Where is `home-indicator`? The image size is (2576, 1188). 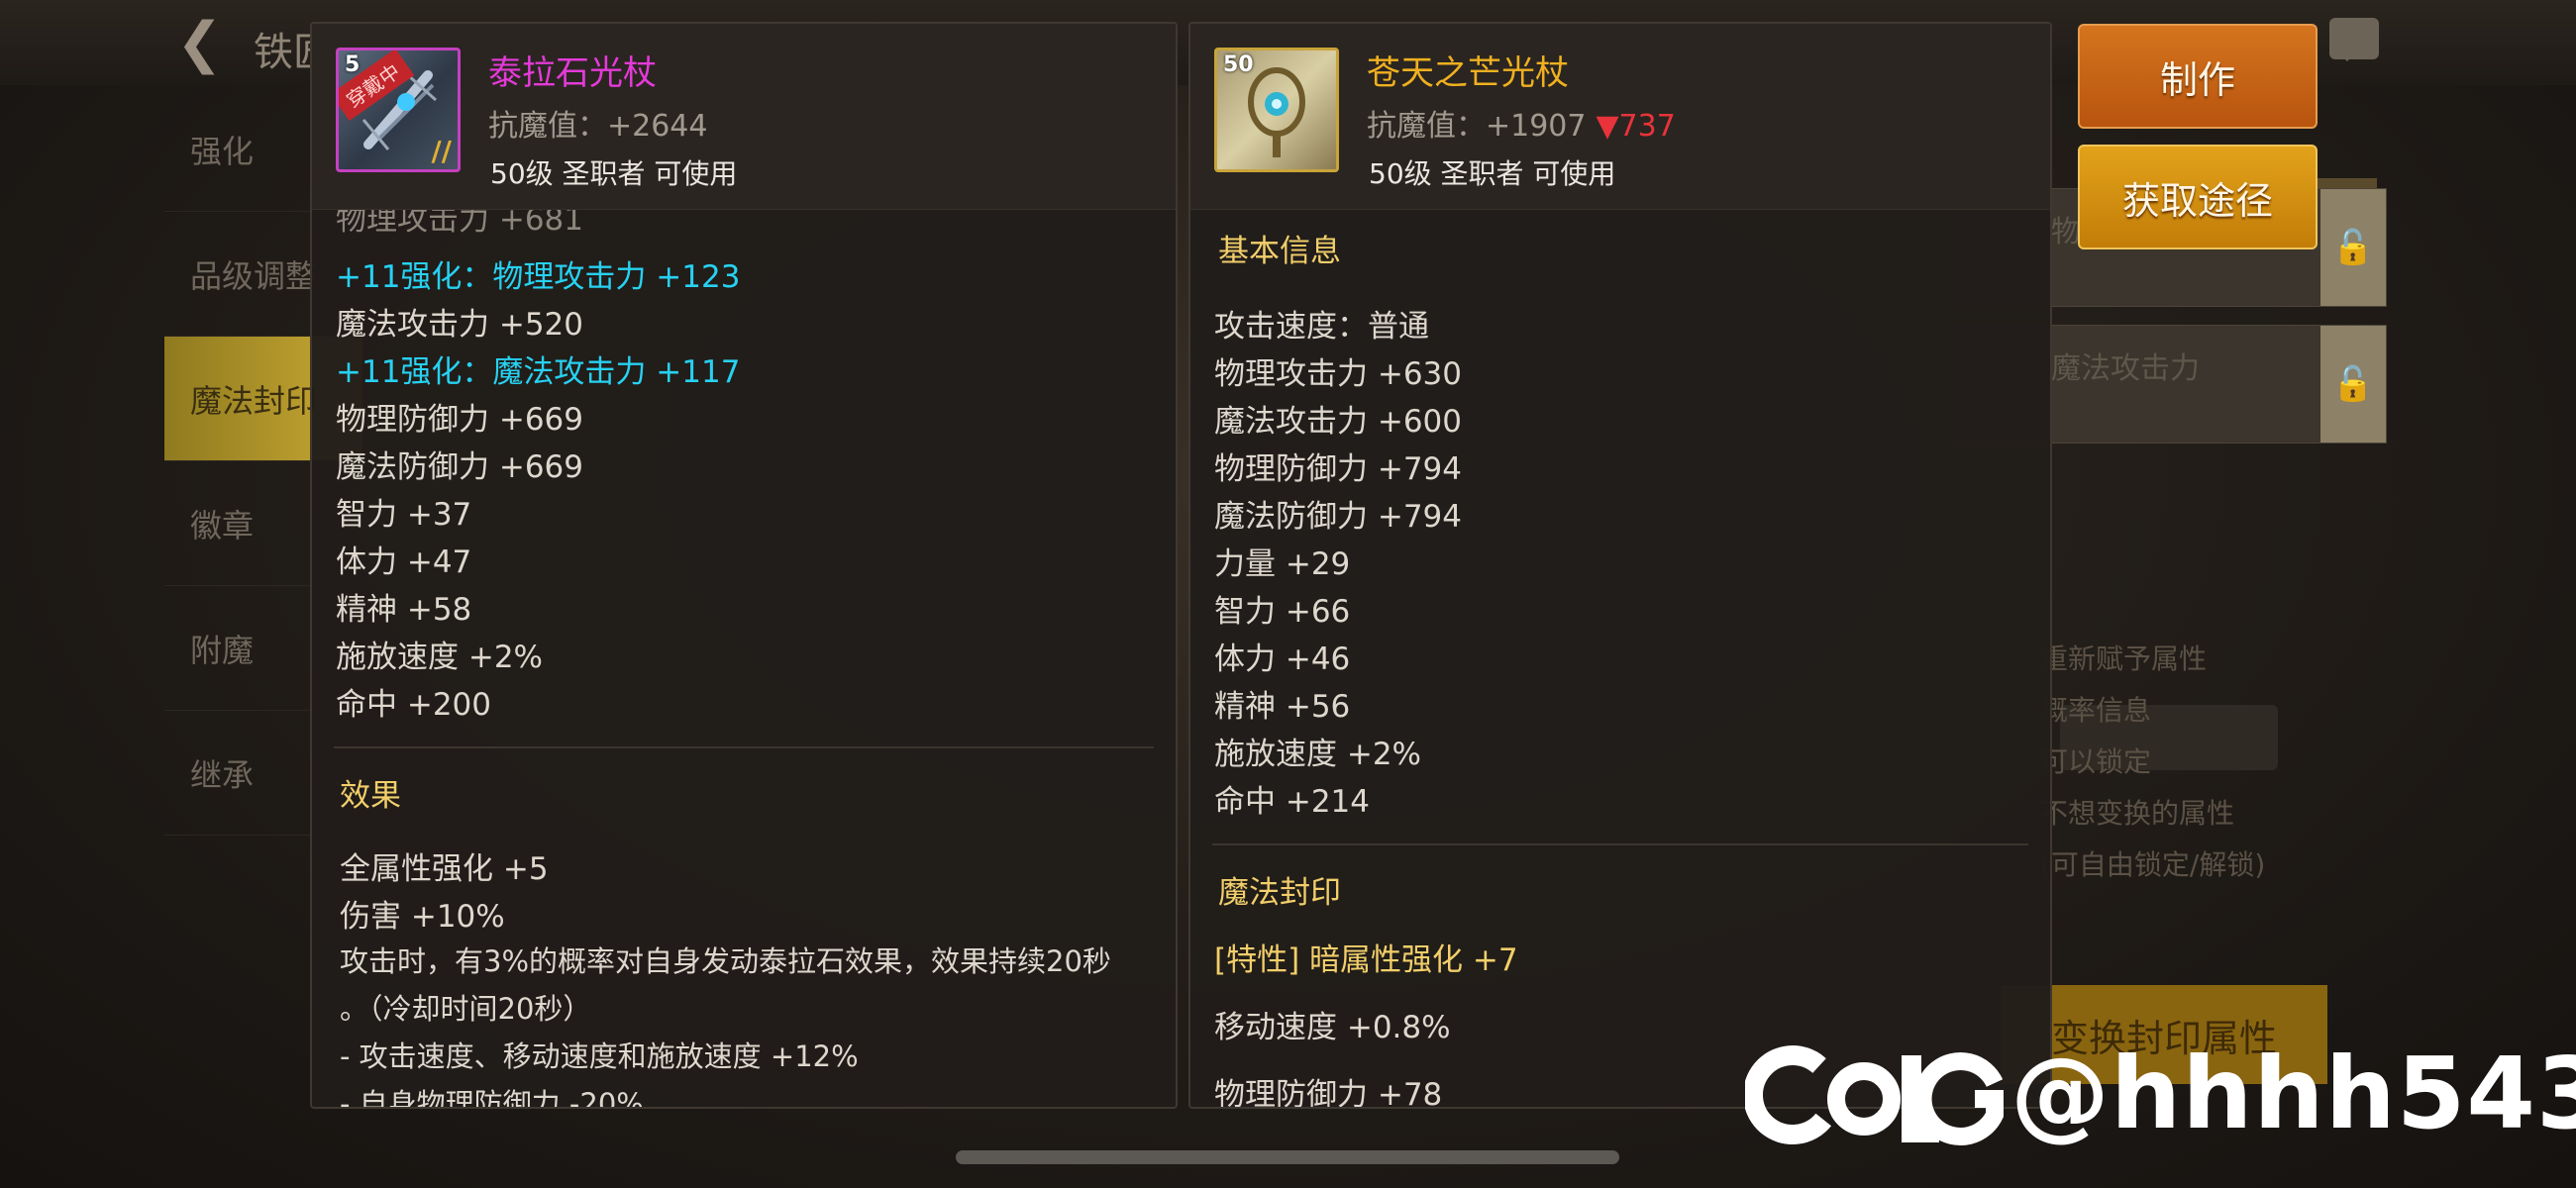
home-indicator is located at coordinates (1287, 1157).